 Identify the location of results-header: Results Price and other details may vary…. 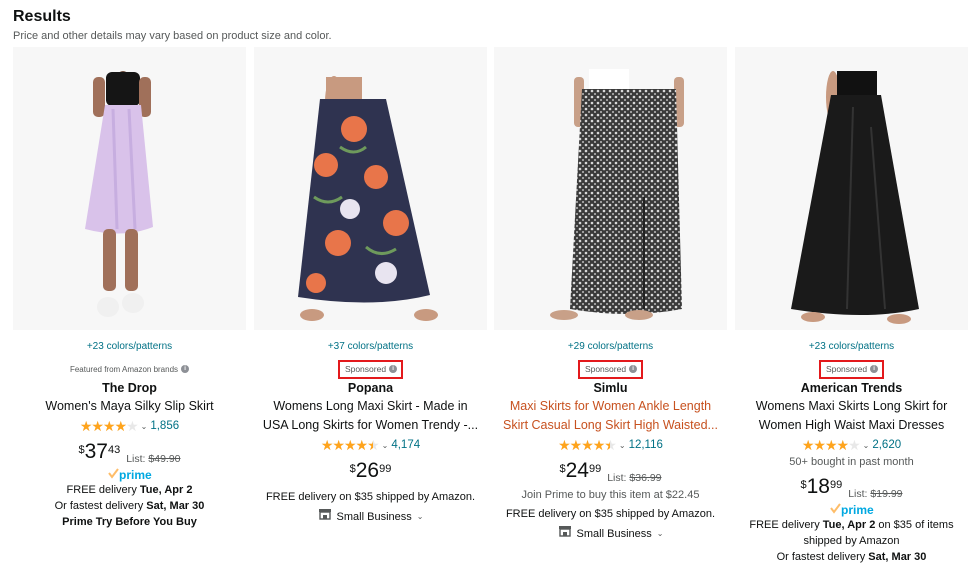
(172, 25).